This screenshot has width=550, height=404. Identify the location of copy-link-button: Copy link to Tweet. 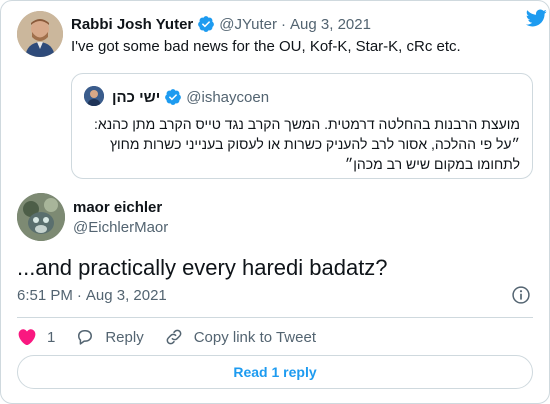
(240, 337).